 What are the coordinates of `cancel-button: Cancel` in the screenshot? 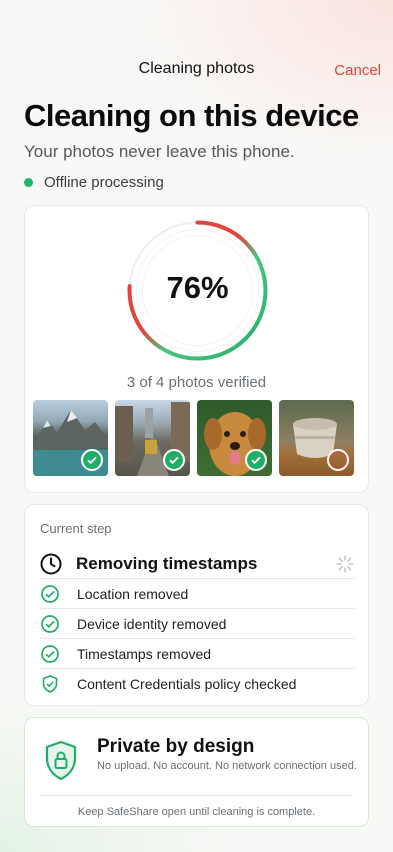 It's located at (357, 70).